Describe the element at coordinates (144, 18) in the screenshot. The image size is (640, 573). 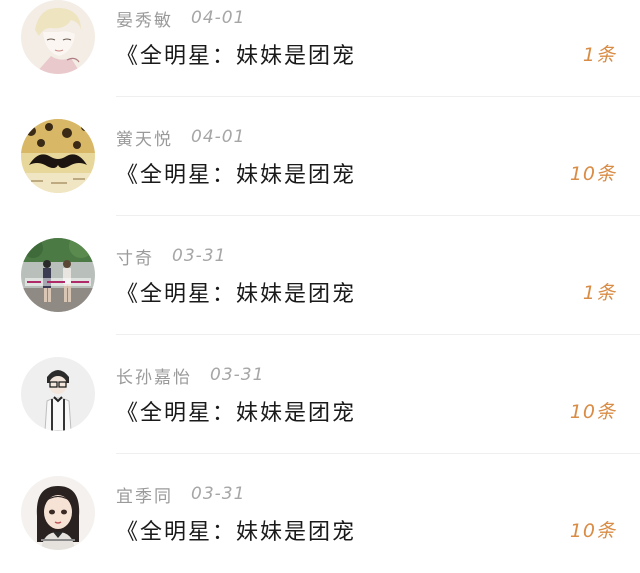
I see `user-name: 晏秀敏` at that location.